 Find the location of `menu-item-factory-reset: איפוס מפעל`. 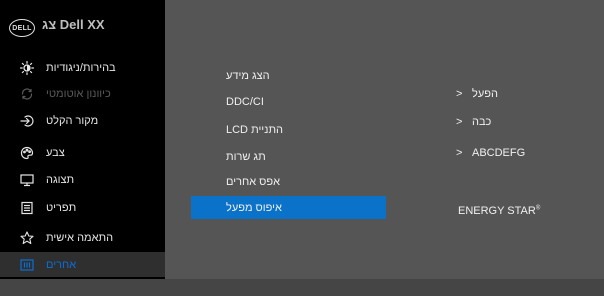

menu-item-factory-reset: איפוס מפעל is located at coordinates (288, 207).